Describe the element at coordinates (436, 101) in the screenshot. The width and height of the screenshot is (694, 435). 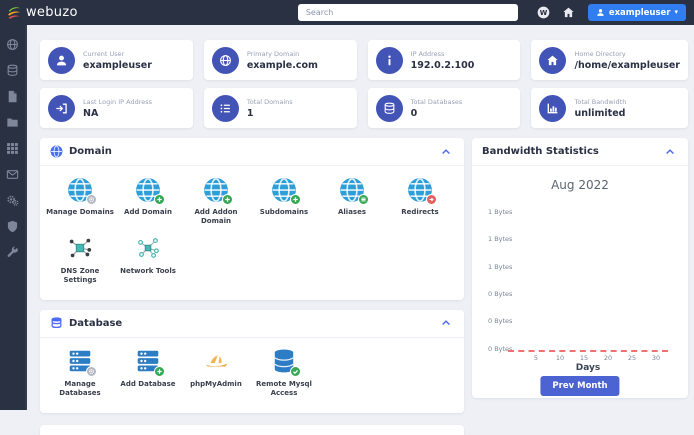
I see `stat-label: Total Databases` at that location.